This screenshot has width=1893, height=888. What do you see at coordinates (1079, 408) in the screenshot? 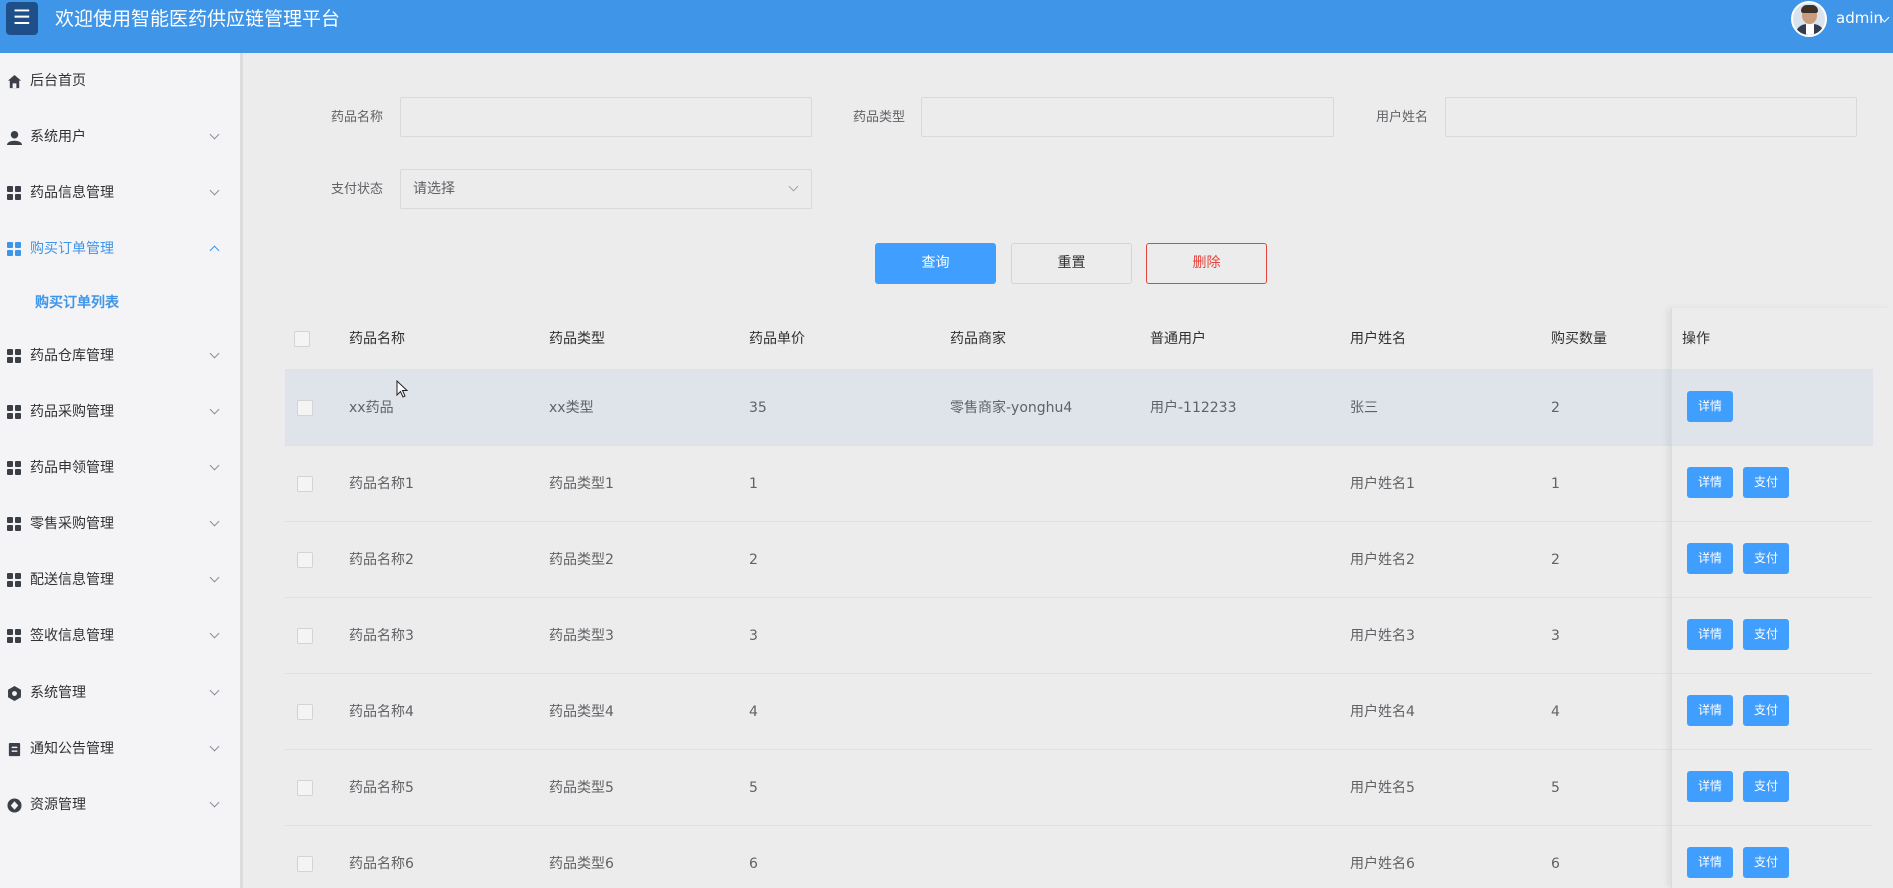
I see `table-row: xx药品 xx类型 35 零售商家-yonghu4 用户-112233 张三 2` at bounding box center [1079, 408].